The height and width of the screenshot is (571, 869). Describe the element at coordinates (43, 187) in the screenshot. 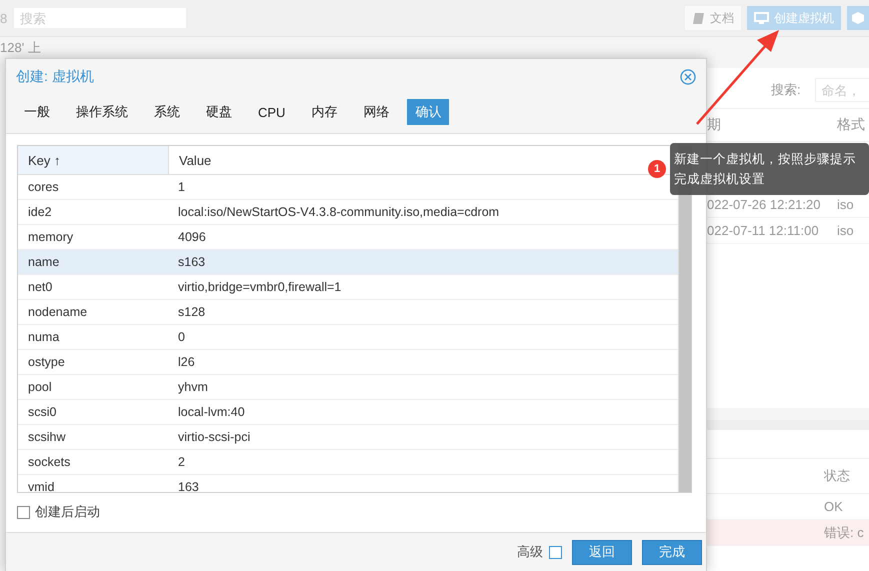

I see `table-cell-text: cores` at that location.